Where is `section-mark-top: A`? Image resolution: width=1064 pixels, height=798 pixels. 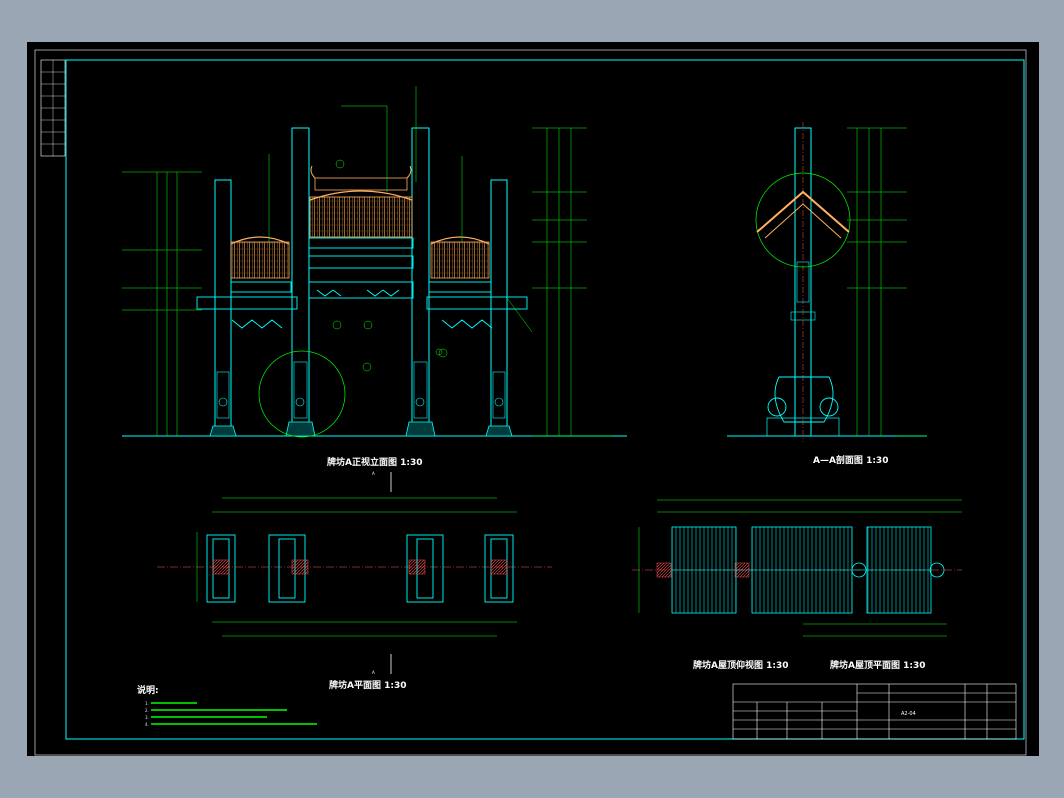
section-mark-top: A is located at coordinates (373, 473).